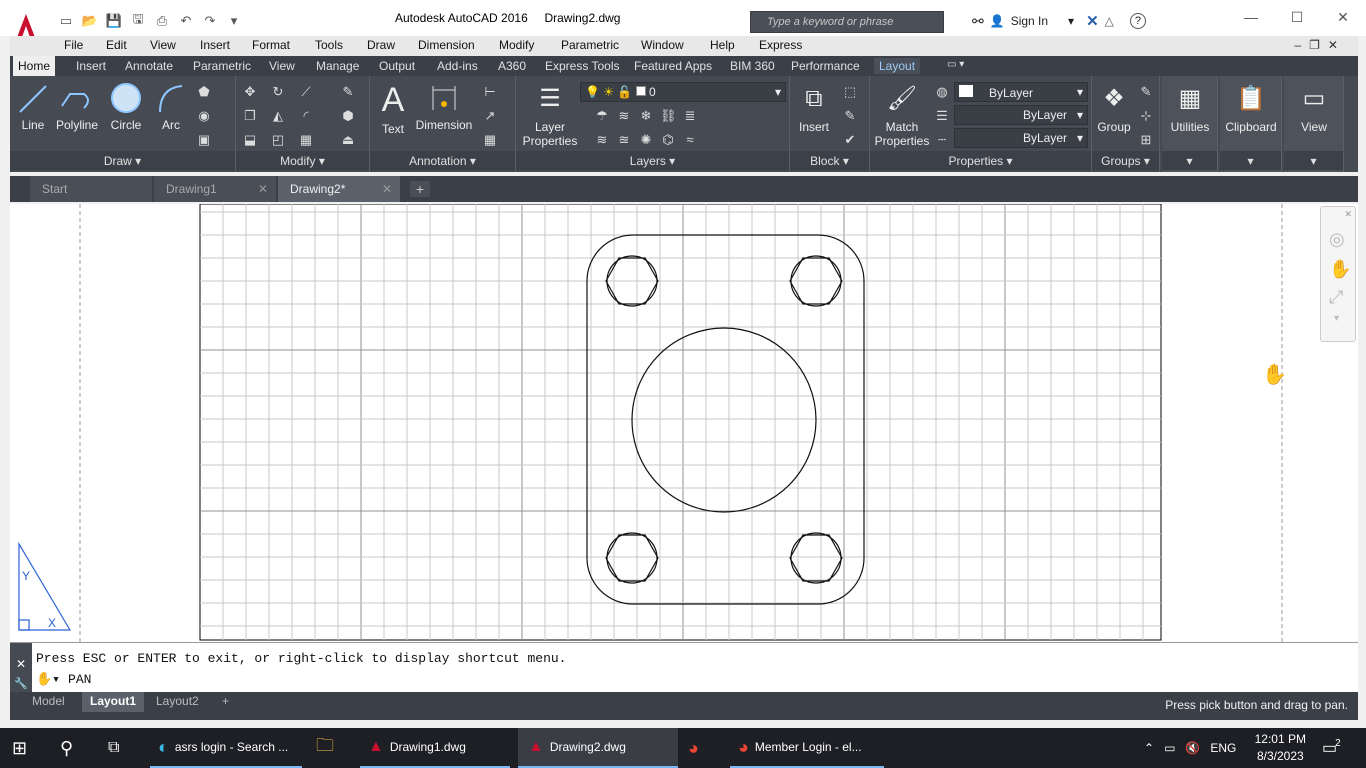 The width and height of the screenshot is (1366, 768). I want to click on search-icon: ⚲, so click(73, 748).